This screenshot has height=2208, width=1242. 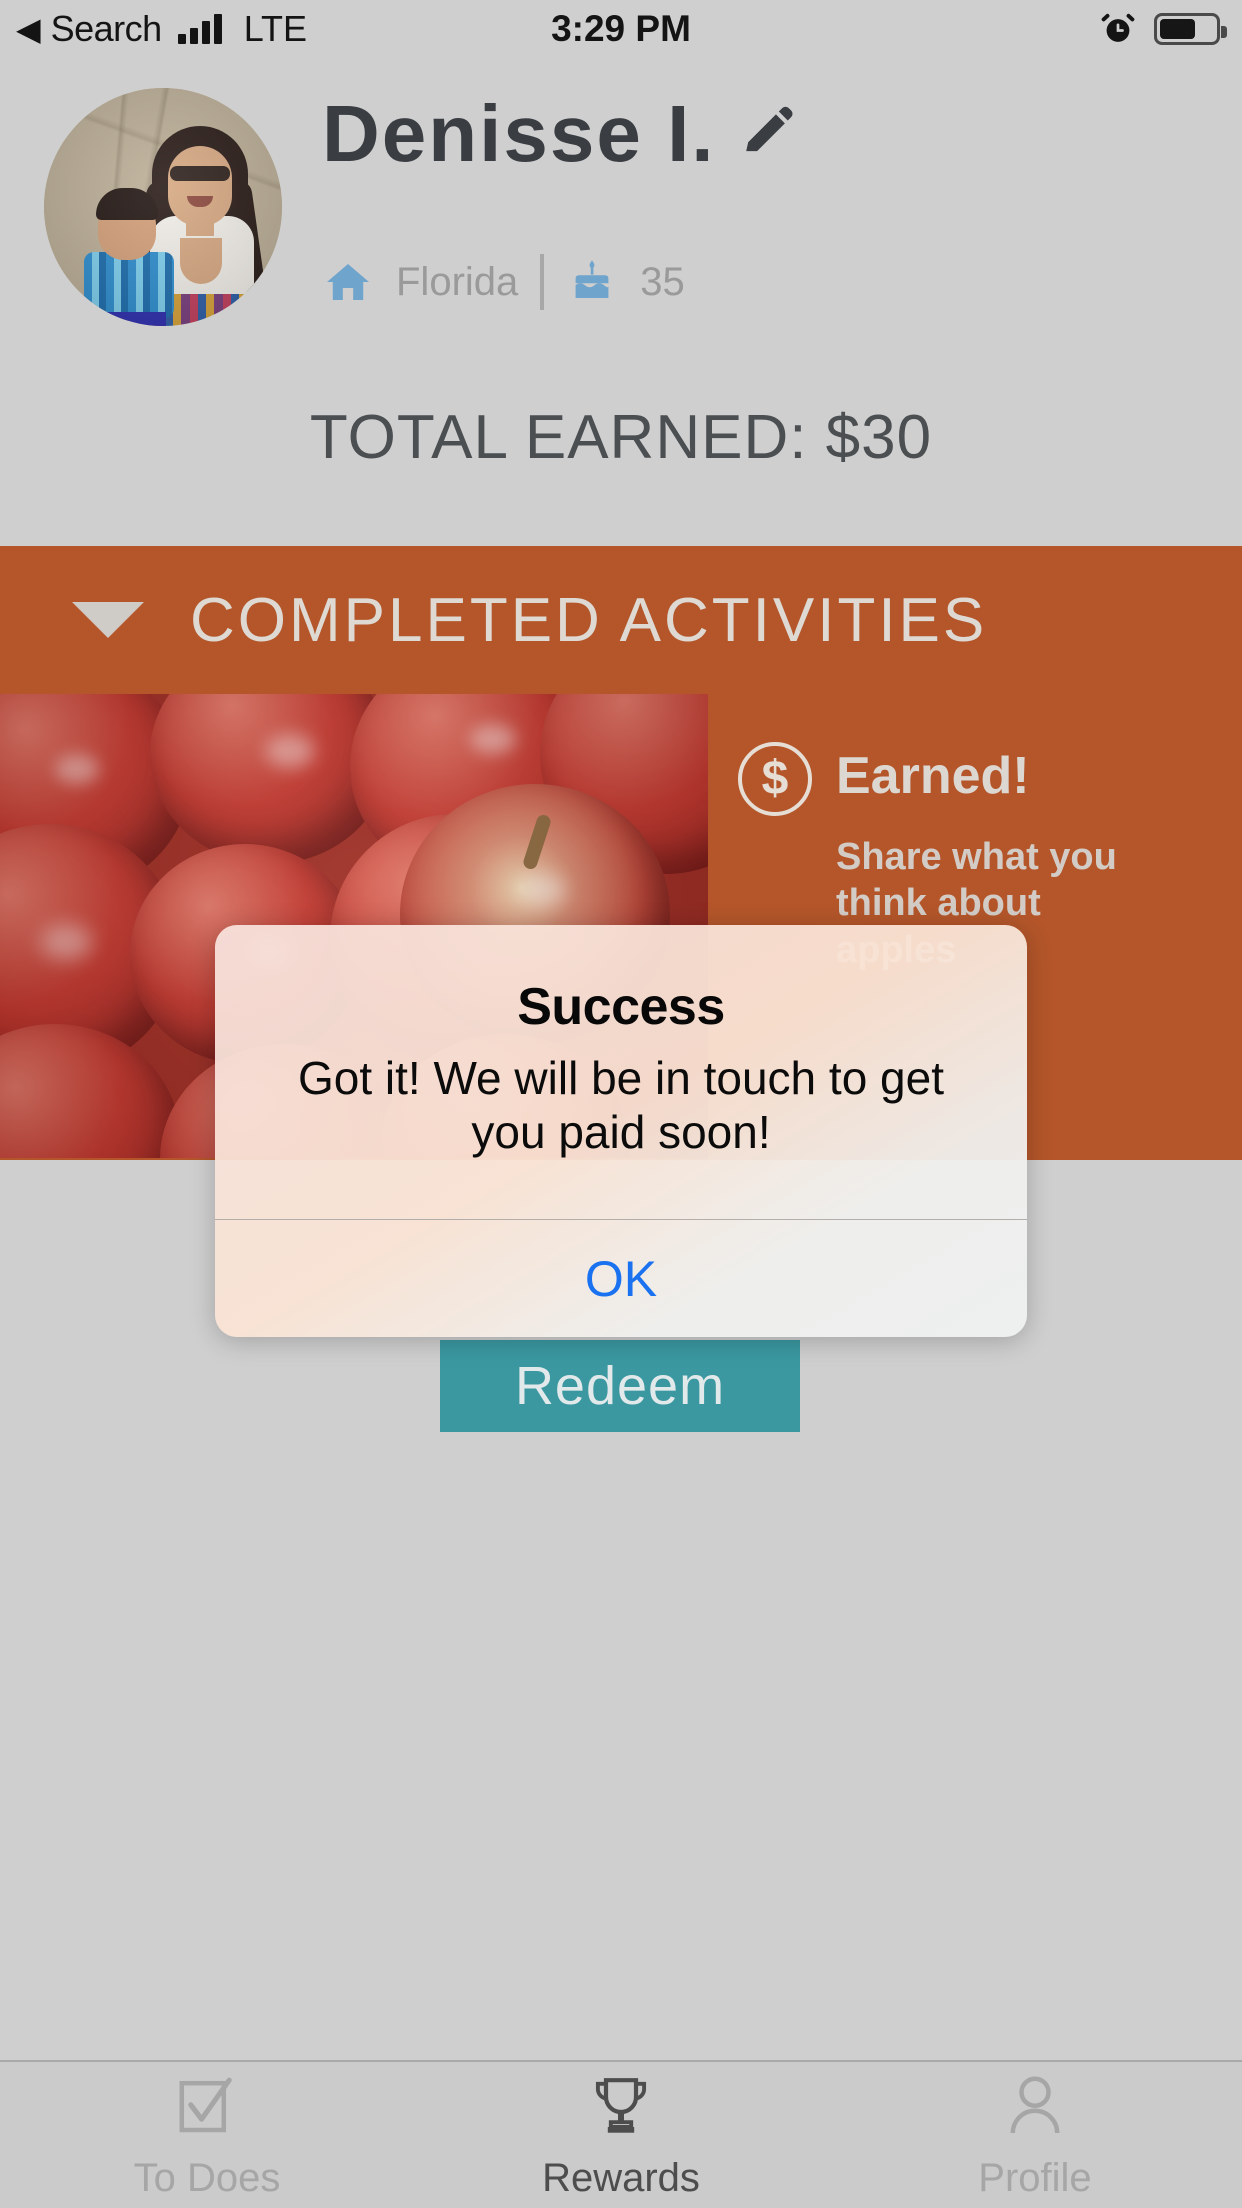 I want to click on profile-header: Denisse I. Florida 35, so click(x=621, y=203).